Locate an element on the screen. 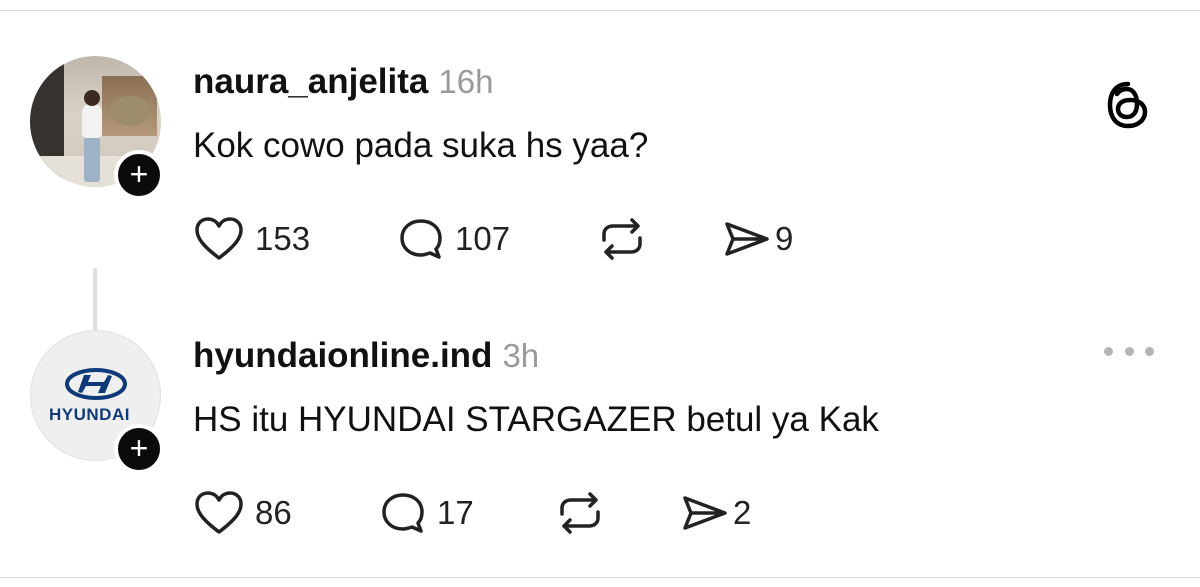  hyundai-logo-icon is located at coordinates (96, 384).